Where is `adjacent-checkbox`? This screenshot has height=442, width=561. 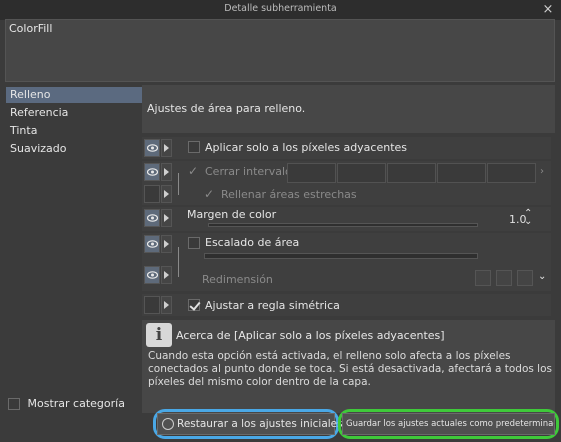 adjacent-checkbox is located at coordinates (194, 147).